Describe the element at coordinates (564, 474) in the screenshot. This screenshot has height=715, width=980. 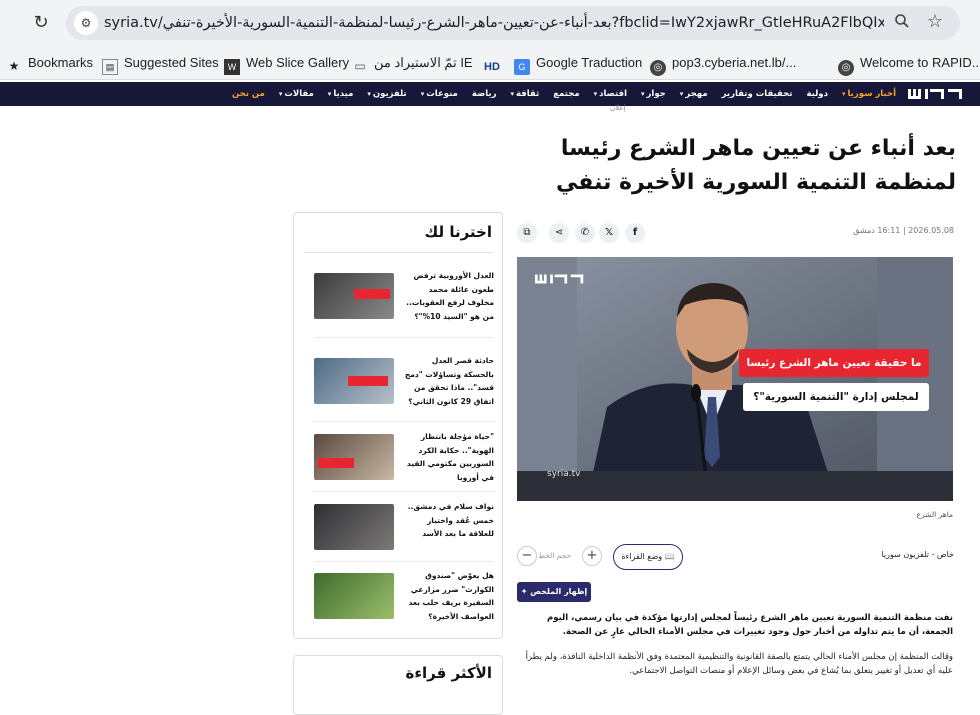
I see `hero-watermark: syria.tv` at that location.